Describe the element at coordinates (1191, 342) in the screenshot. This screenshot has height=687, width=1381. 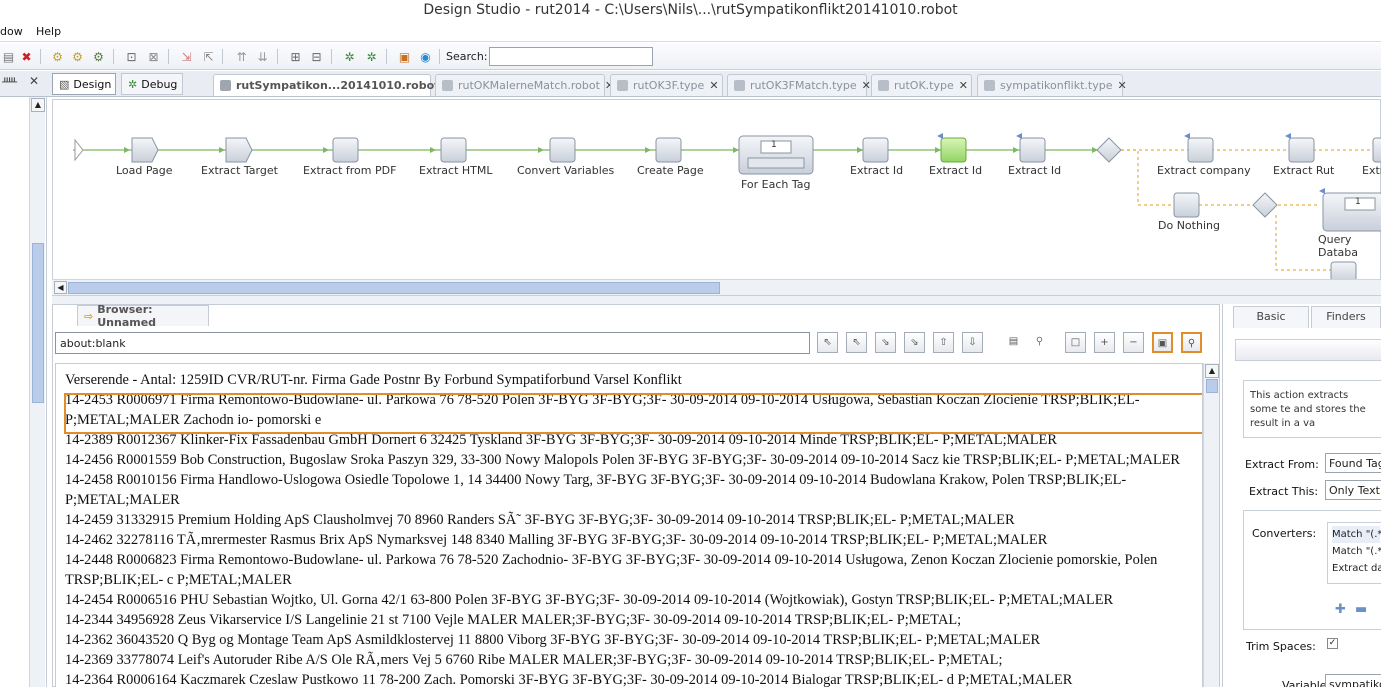
I see `find-selection-icon: ⚲` at that location.